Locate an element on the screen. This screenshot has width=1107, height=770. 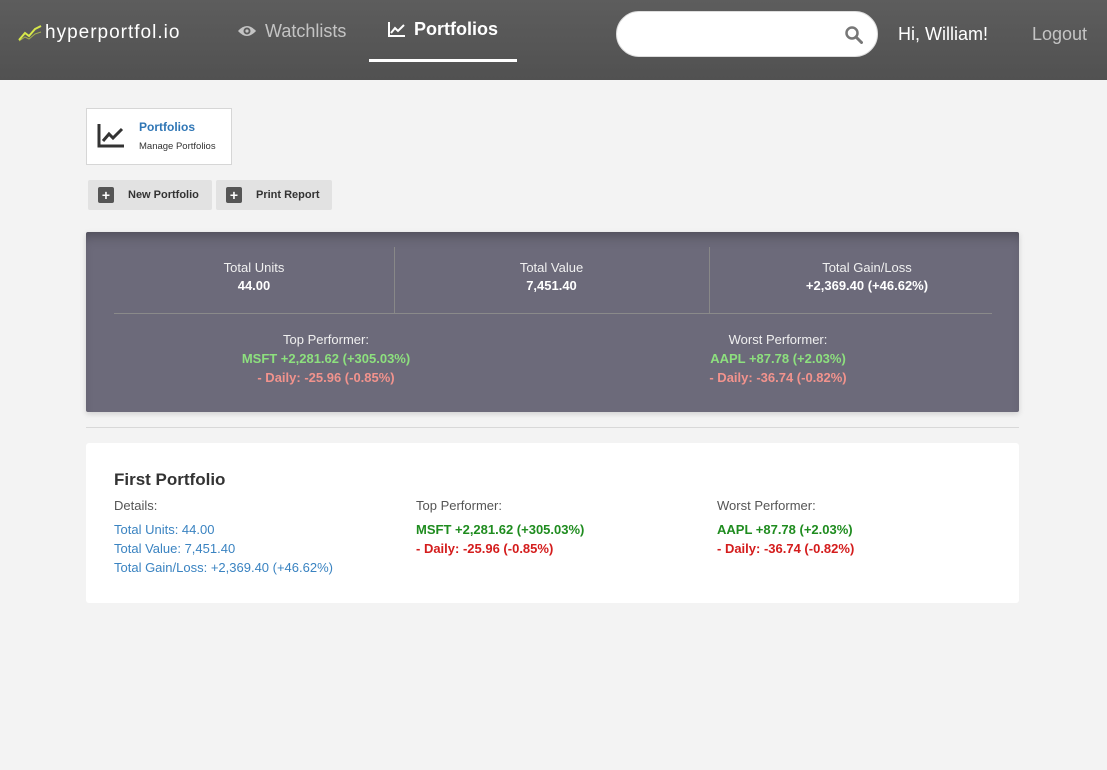
nav-watchlists: Watchlists is located at coordinates (291, 31).